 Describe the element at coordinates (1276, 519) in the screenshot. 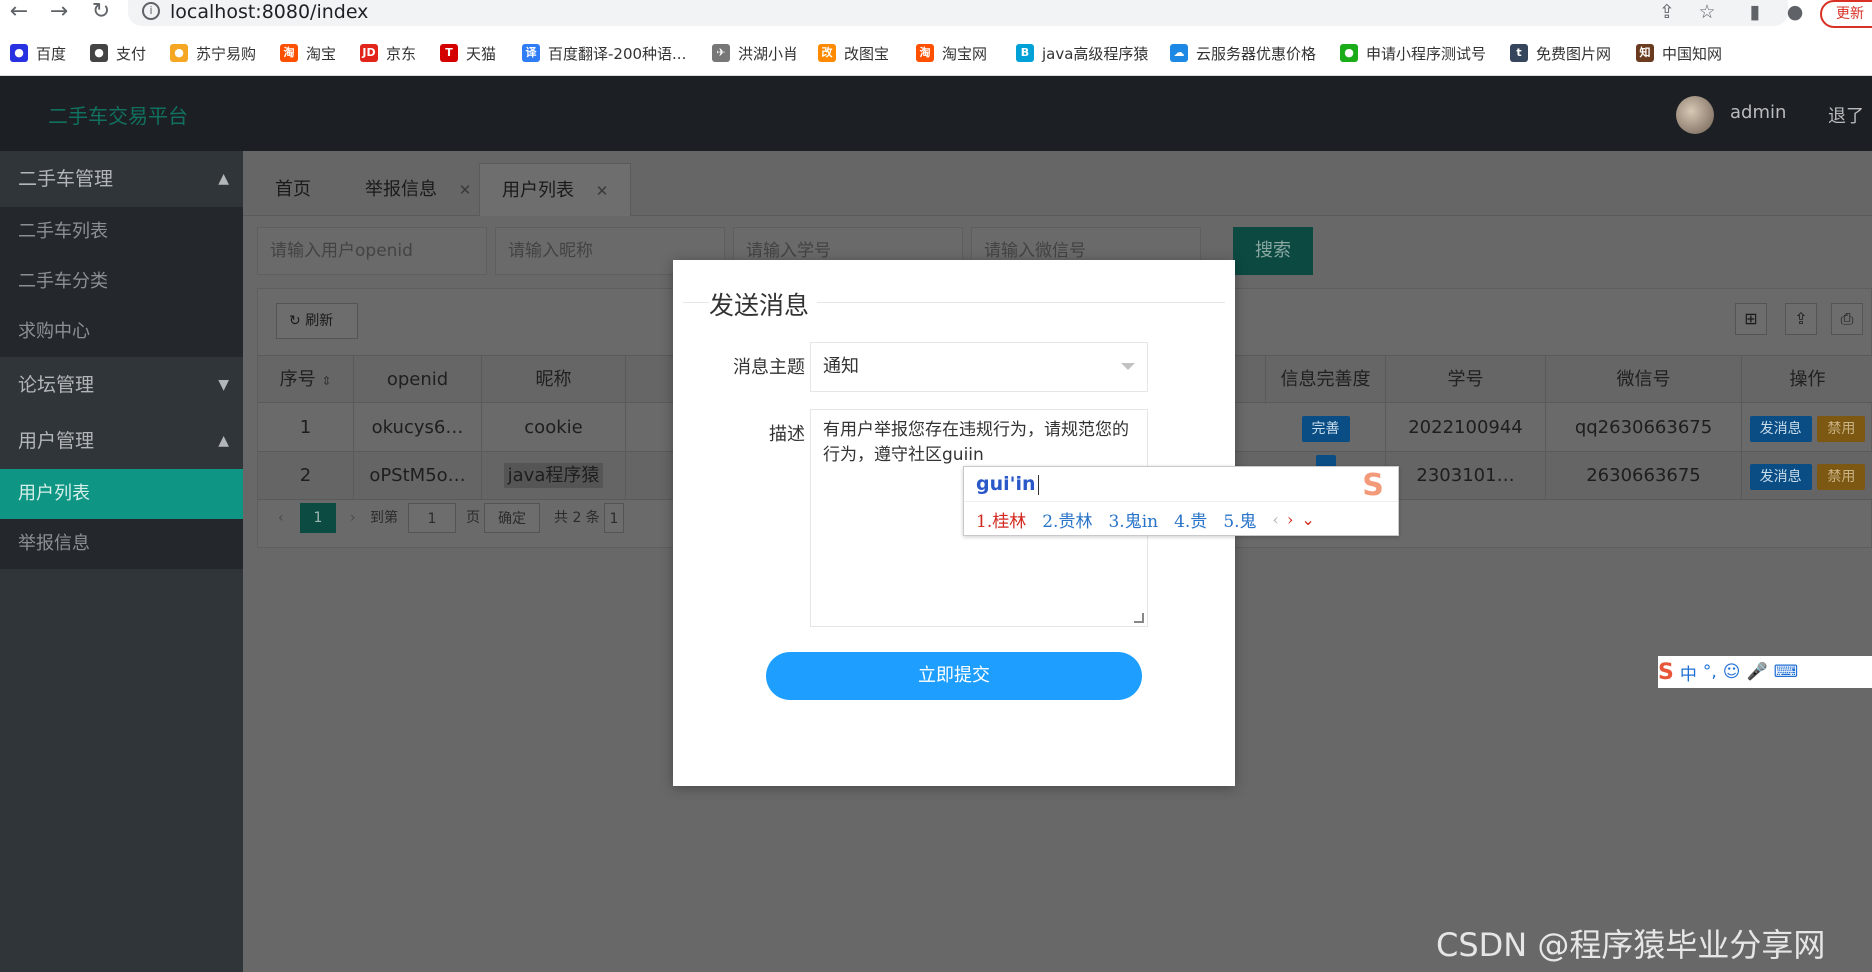

I see `ime-prev-icon: ‹` at that location.